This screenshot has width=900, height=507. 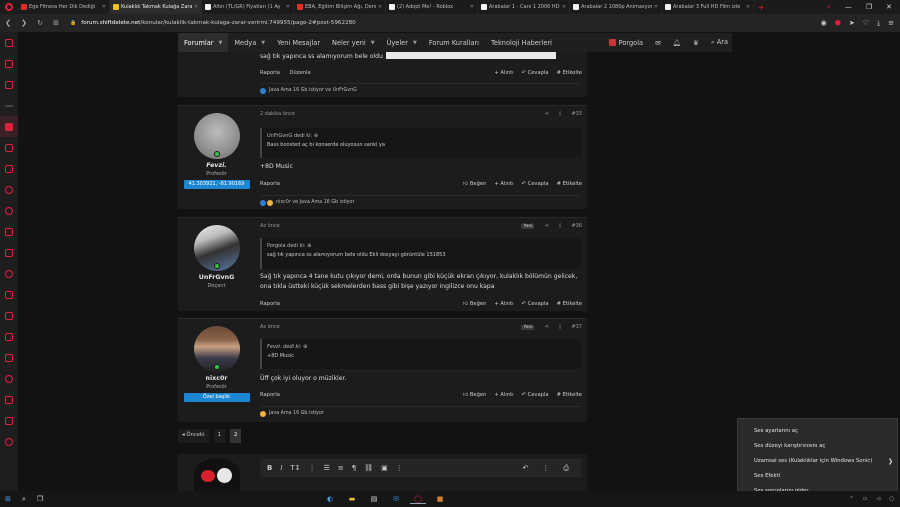 What do you see at coordinates (889, 7) in the screenshot?
I see `close-window-button: ✕` at bounding box center [889, 7].